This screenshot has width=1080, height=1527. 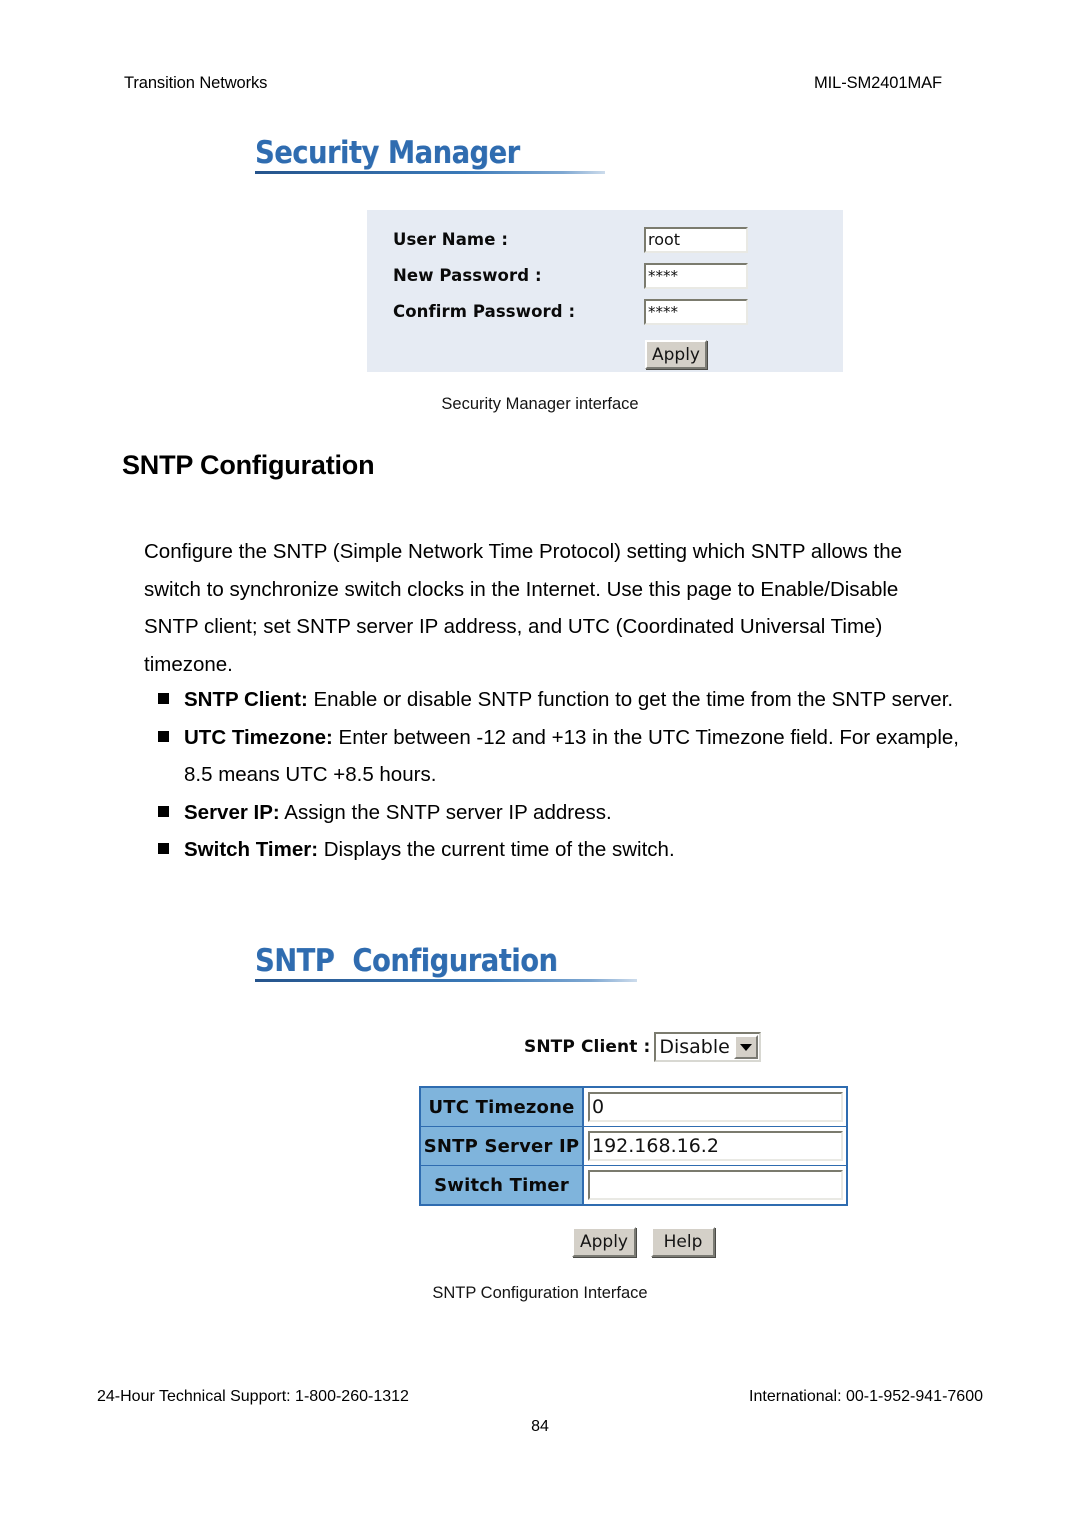 What do you see at coordinates (878, 83) in the screenshot?
I see `running-head-right: MIL-SM2401MAF` at bounding box center [878, 83].